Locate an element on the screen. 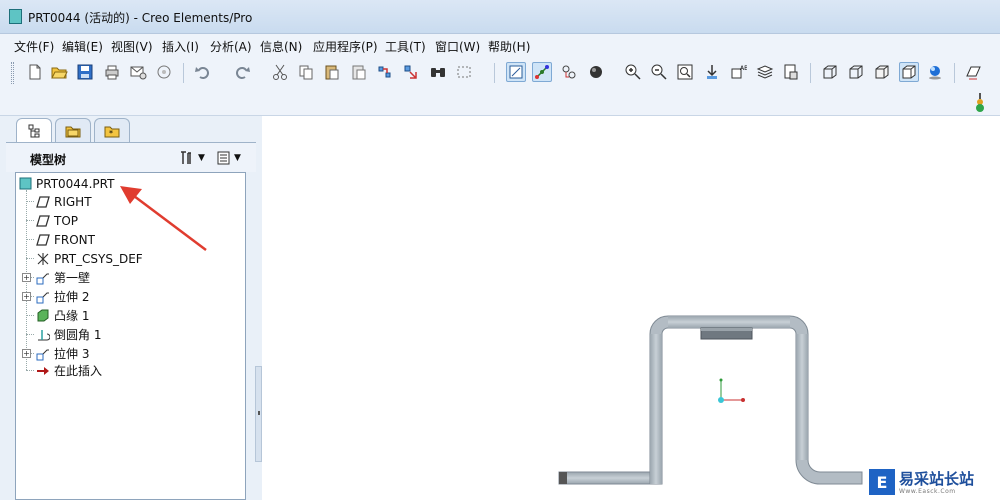  copy-icon is located at coordinates (306, 72).